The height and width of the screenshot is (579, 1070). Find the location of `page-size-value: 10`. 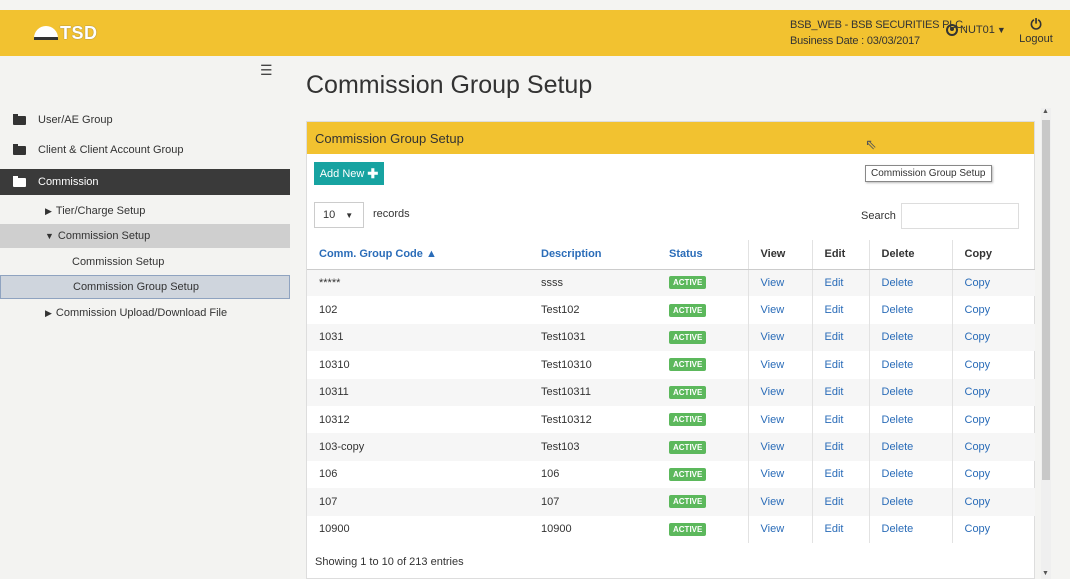

page-size-value: 10 is located at coordinates (329, 215).